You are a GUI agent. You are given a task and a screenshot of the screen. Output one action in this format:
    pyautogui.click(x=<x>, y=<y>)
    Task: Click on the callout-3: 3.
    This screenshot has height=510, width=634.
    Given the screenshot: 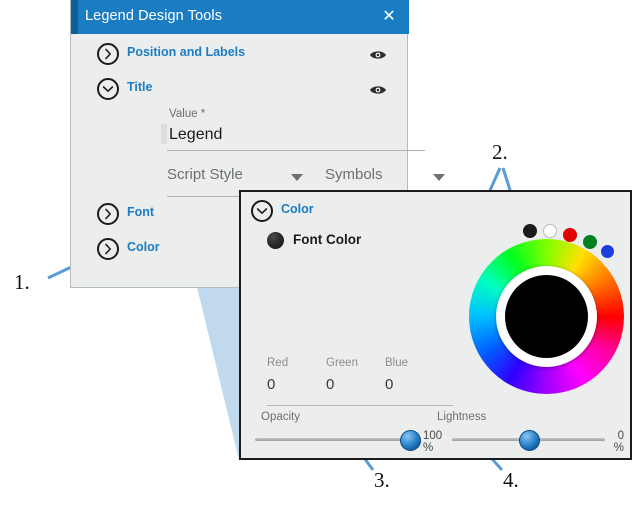 What is the action you would take?
    pyautogui.click(x=382, y=480)
    